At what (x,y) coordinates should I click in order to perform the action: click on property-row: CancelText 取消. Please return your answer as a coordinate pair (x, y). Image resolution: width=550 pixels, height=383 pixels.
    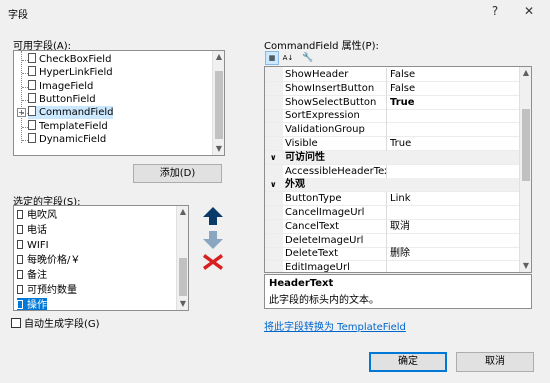
    Looking at the image, I should click on (392, 226).